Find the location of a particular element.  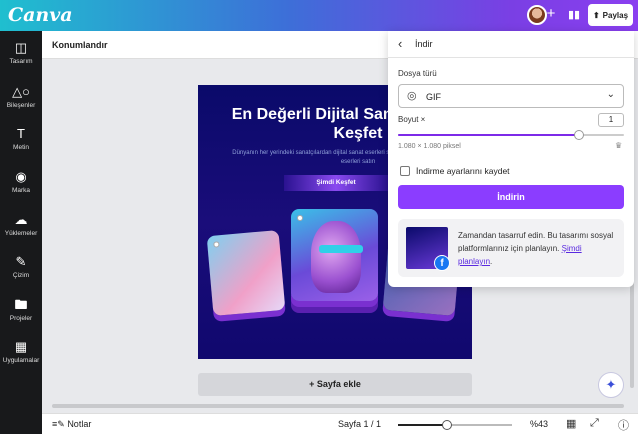

sidebar-item-uploads: ☁ Yüklemeler is located at coordinates (21, 227).